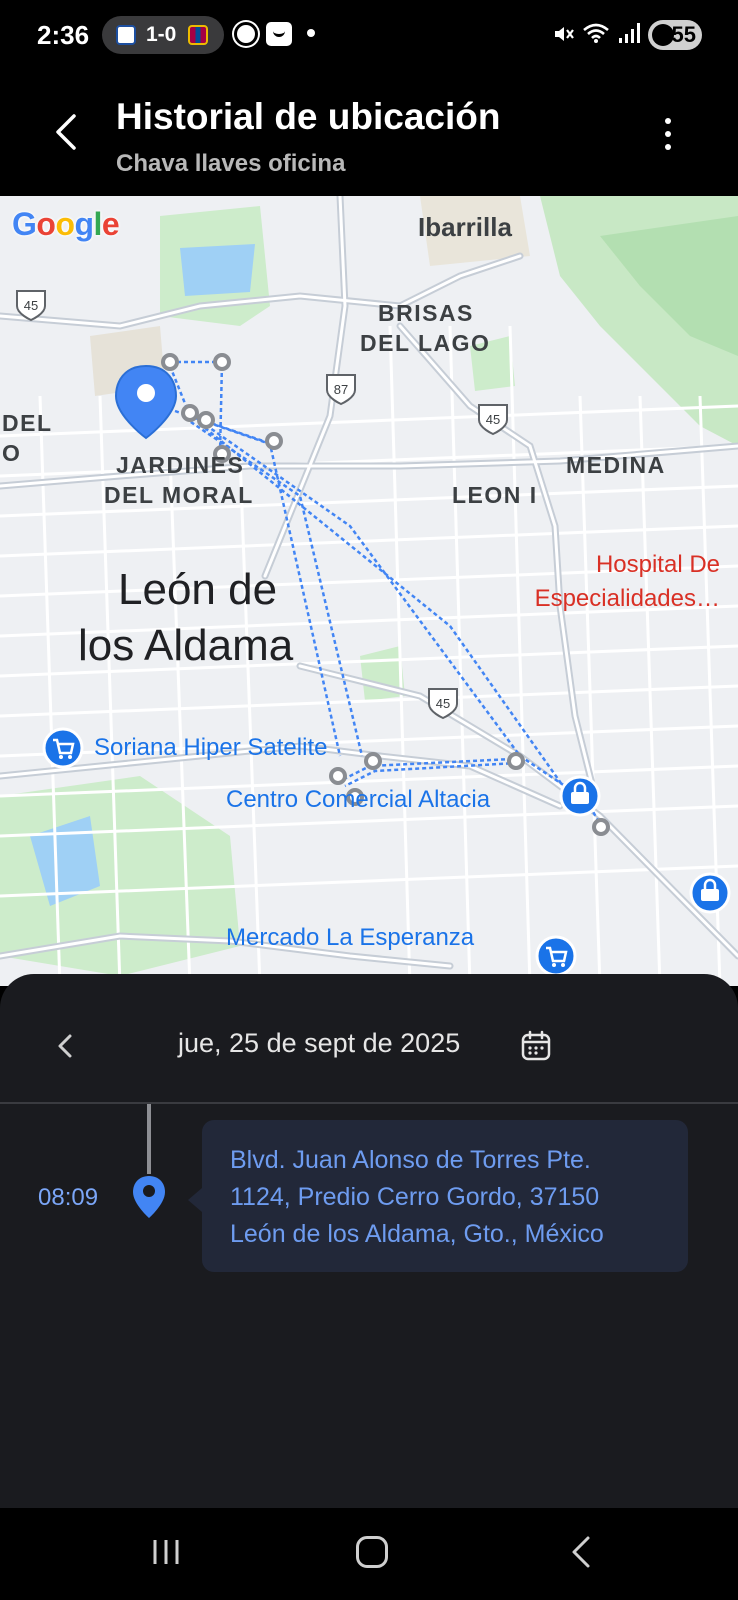  I want to click on map-label-del-moral: DEL MORAL, so click(179, 495).